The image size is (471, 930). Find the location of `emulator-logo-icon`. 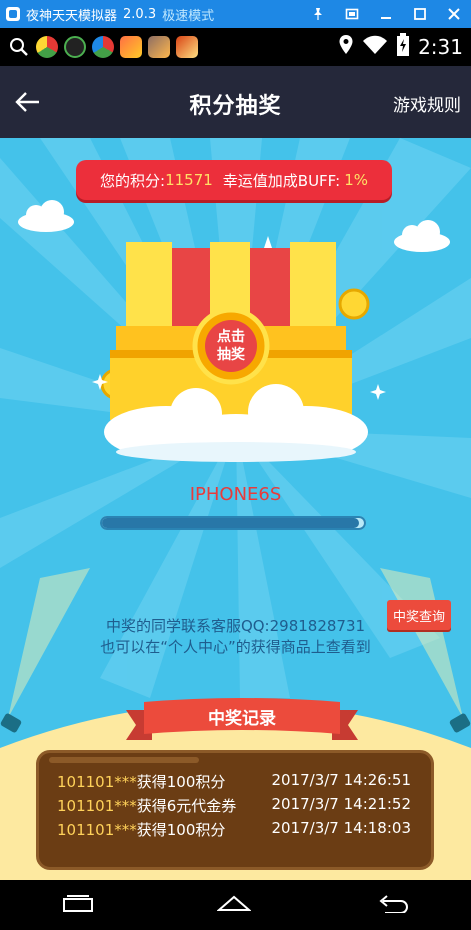

emulator-logo-icon is located at coordinates (13, 14).